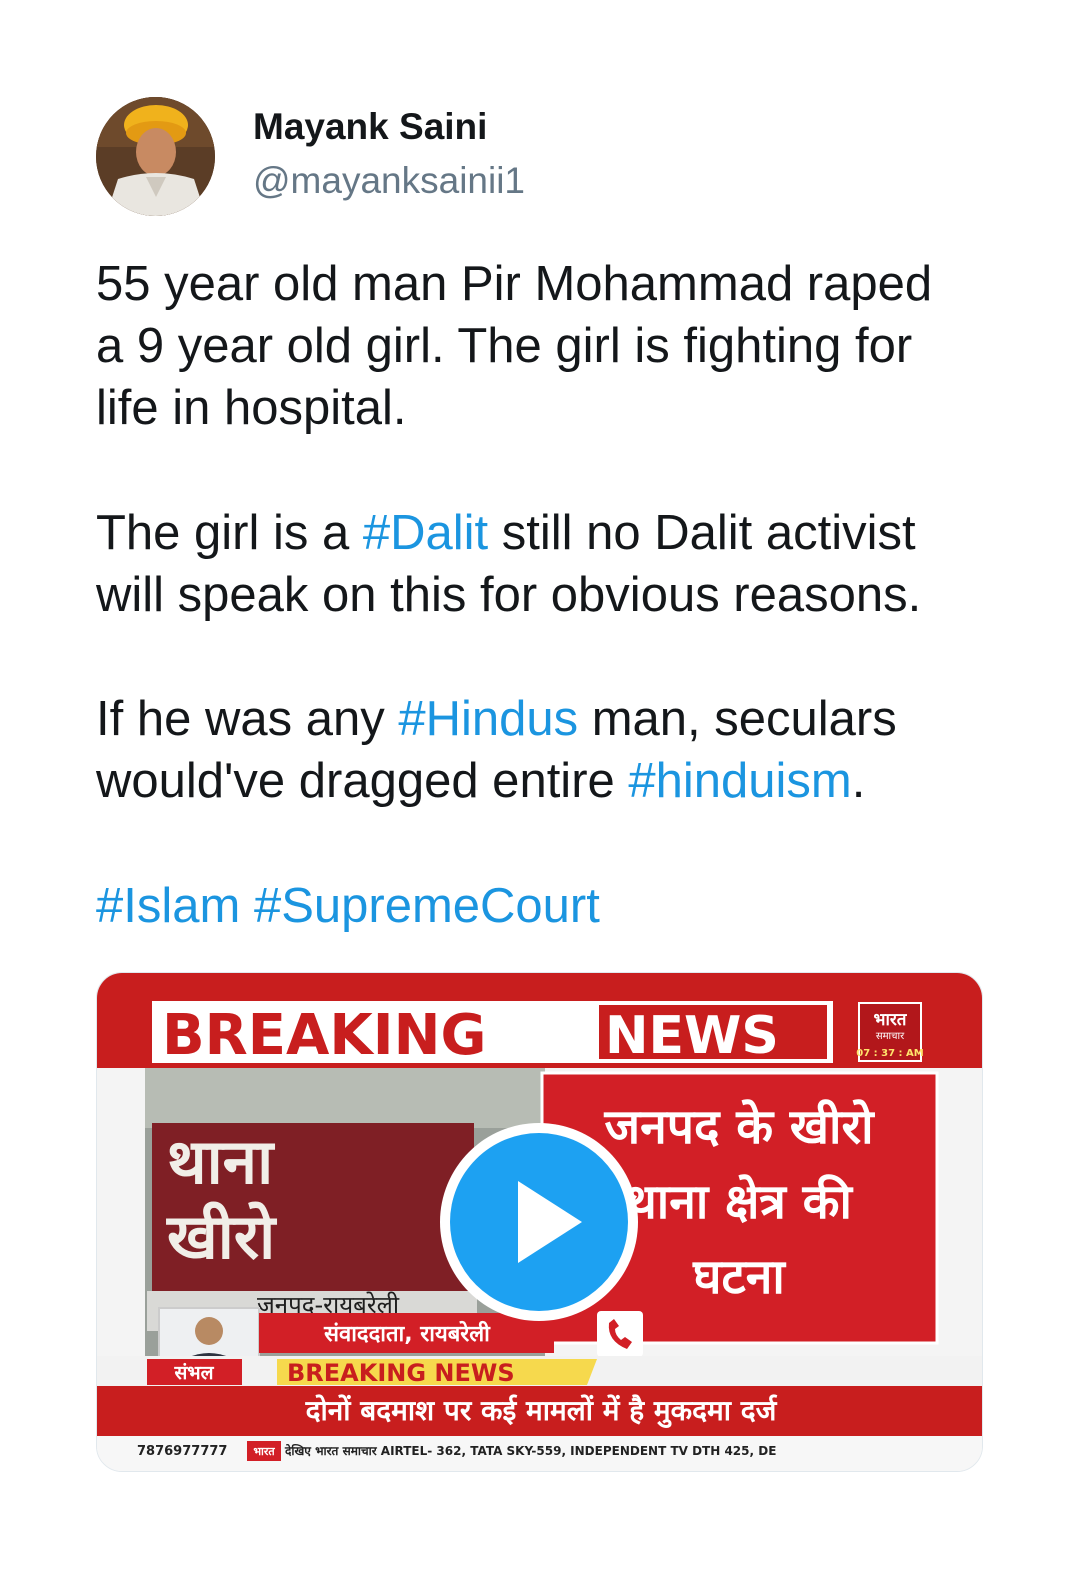 This screenshot has height=1570, width=1080. I want to click on tweet-hashtags: #Islam #SupremeCourt, so click(348, 906).